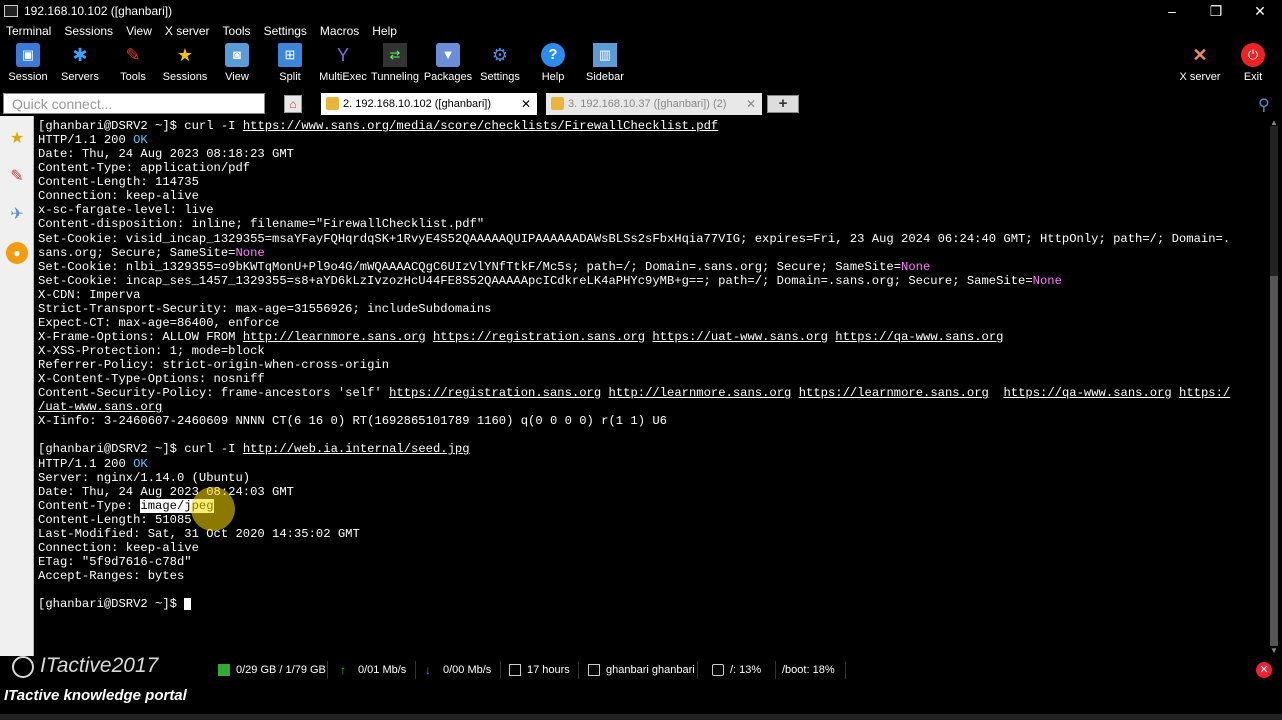  Describe the element at coordinates (740, 337) in the screenshot. I see `terminal-link: https://uat-www.sans.org` at that location.